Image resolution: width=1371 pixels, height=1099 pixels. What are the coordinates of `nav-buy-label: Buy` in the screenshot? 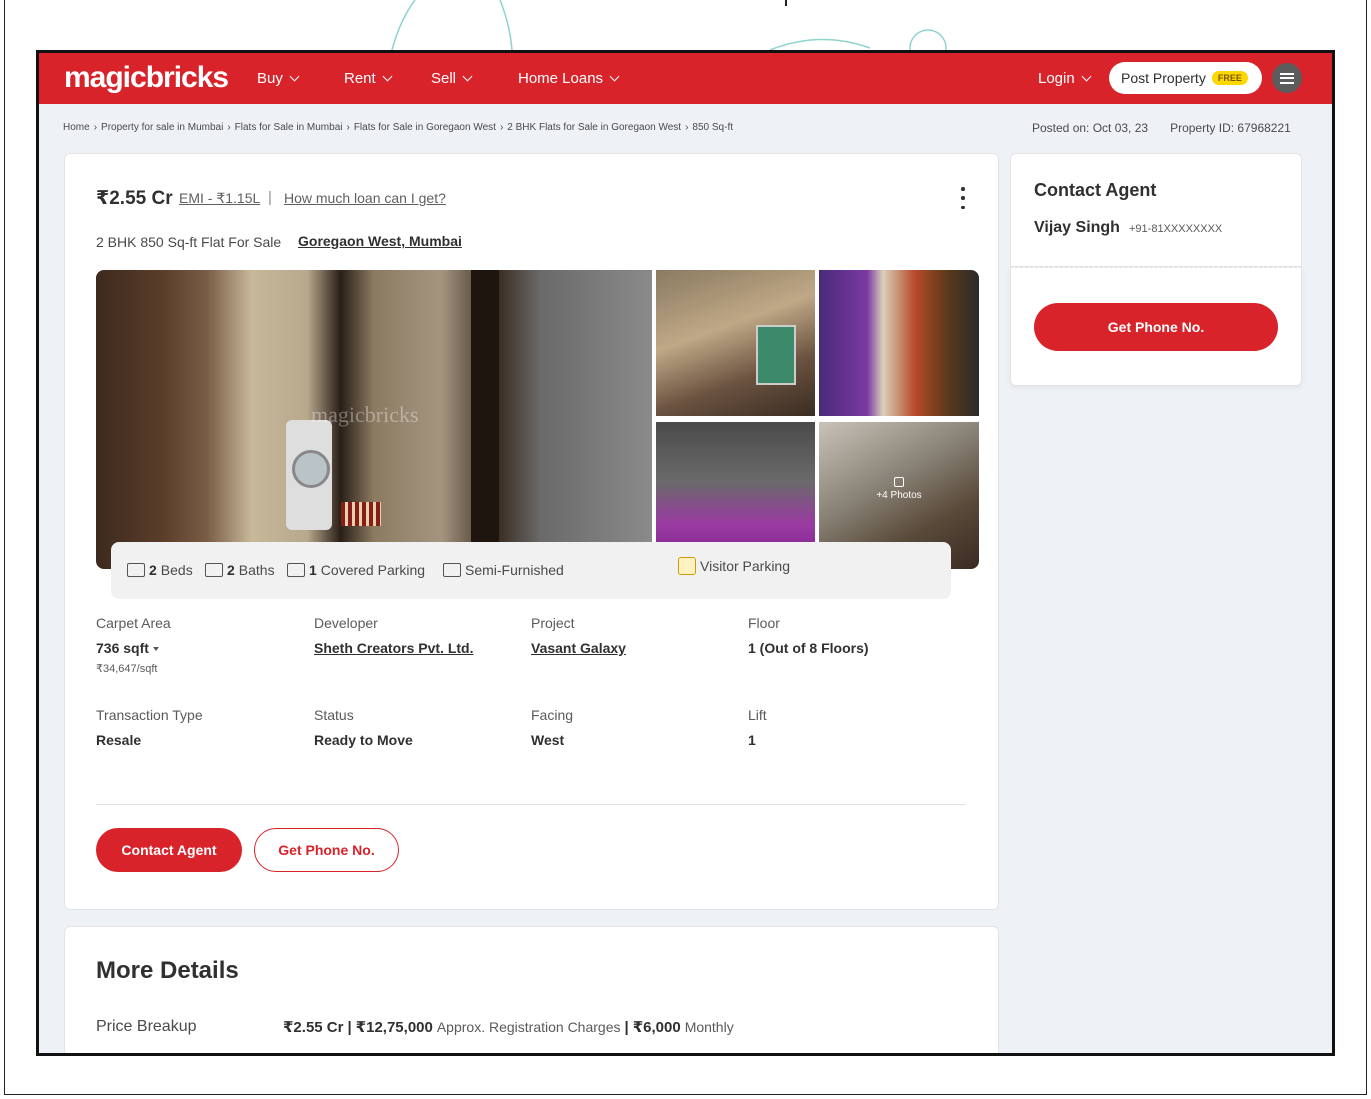 It's located at (270, 78).